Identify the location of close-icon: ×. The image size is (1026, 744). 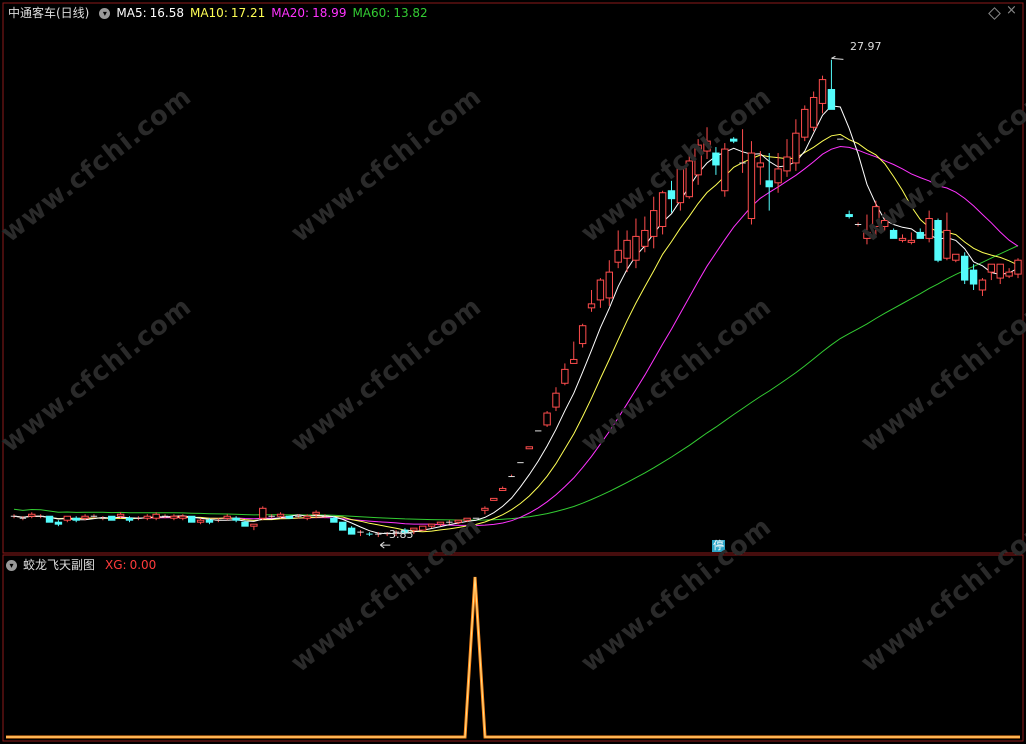
(1011, 10).